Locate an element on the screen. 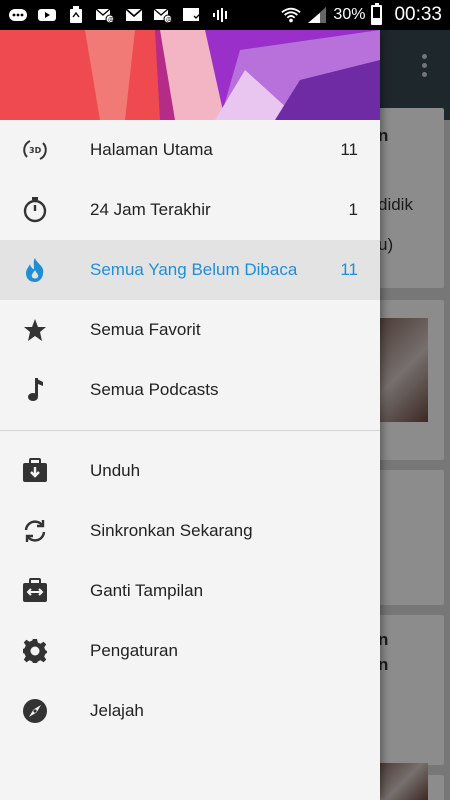 The height and width of the screenshot is (800, 450). unread-count: 1 is located at coordinates (353, 209).